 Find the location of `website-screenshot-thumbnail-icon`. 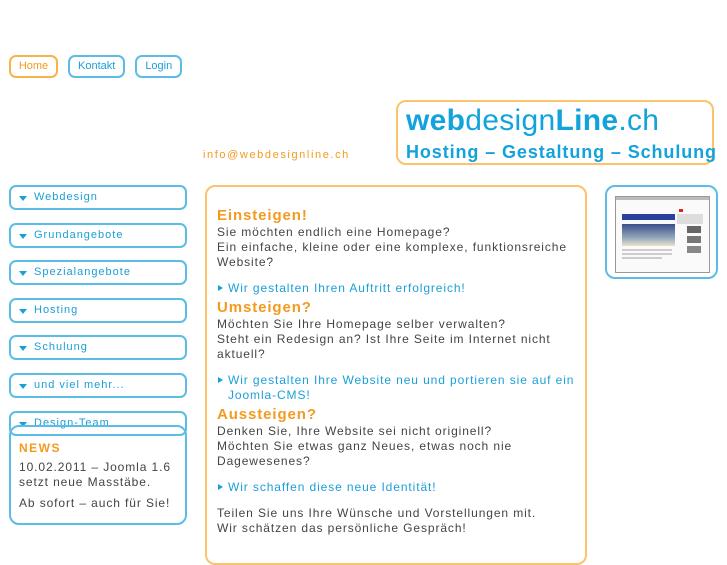

website-screenshot-thumbnail-icon is located at coordinates (662, 234).